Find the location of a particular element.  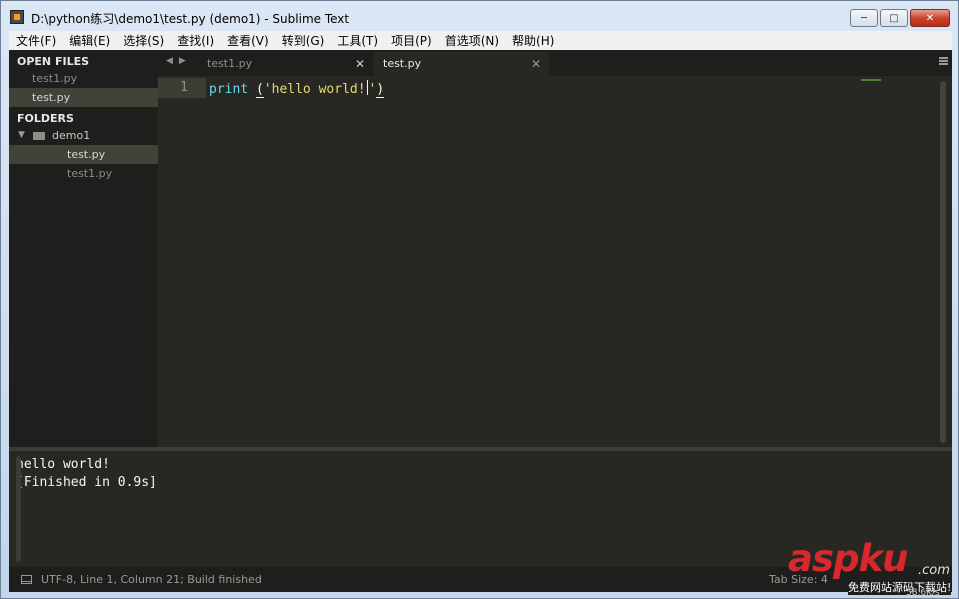

sidebar-folder-file: test1.py is located at coordinates (83, 173).